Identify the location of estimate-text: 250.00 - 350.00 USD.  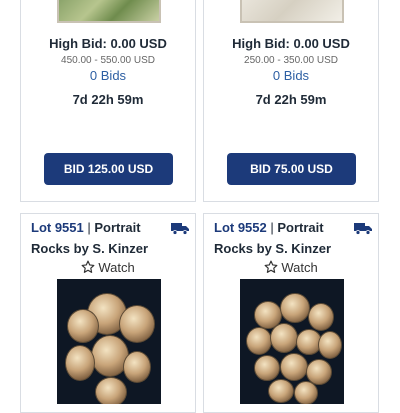
(291, 60).